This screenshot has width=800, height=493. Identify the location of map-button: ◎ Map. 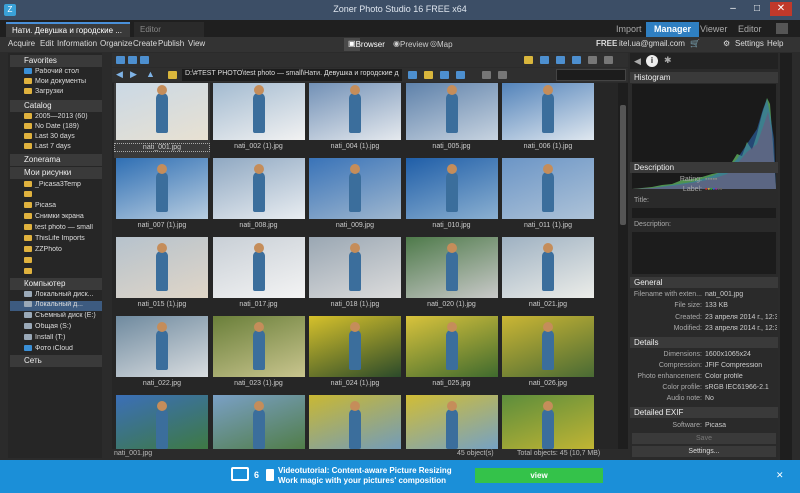
(439, 44).